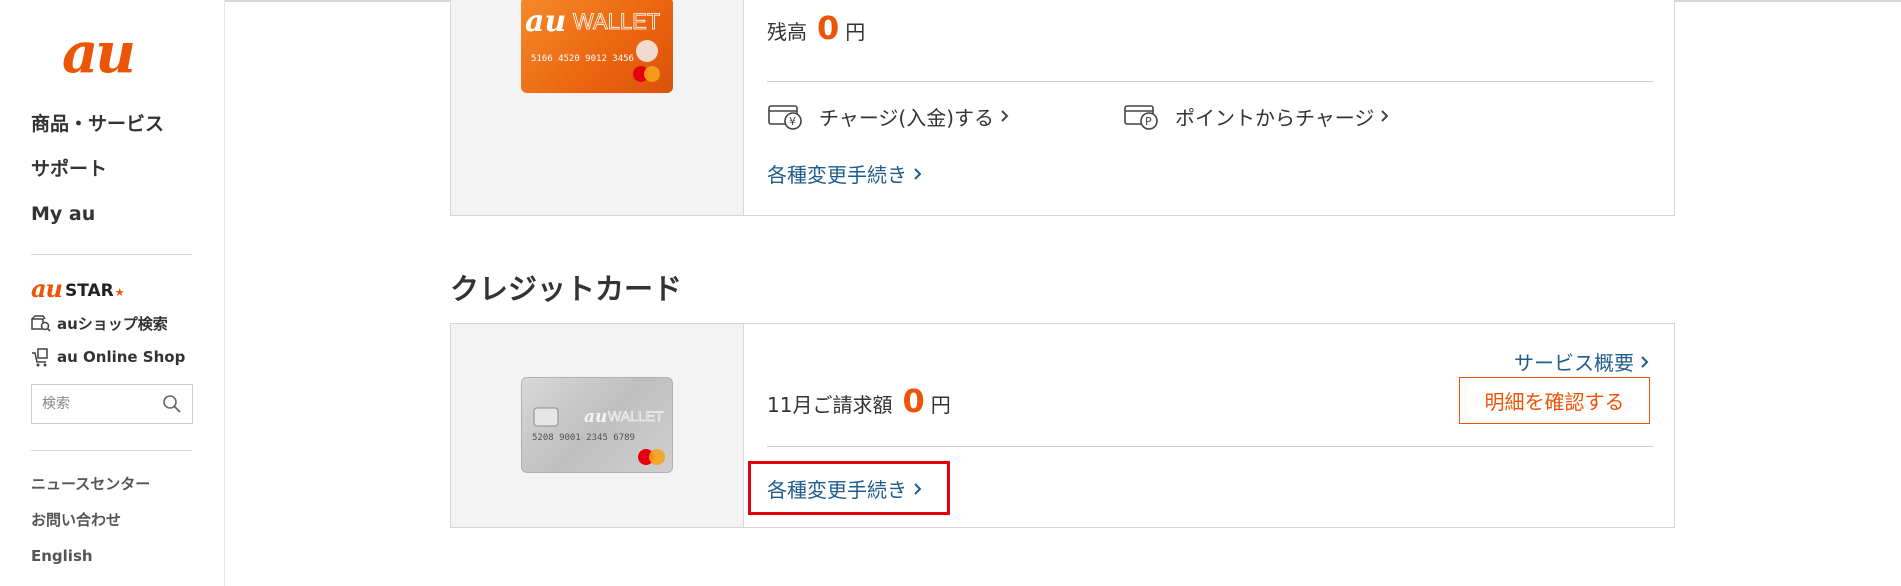 The image size is (1901, 586). I want to click on balance-currency: 円, so click(855, 32).